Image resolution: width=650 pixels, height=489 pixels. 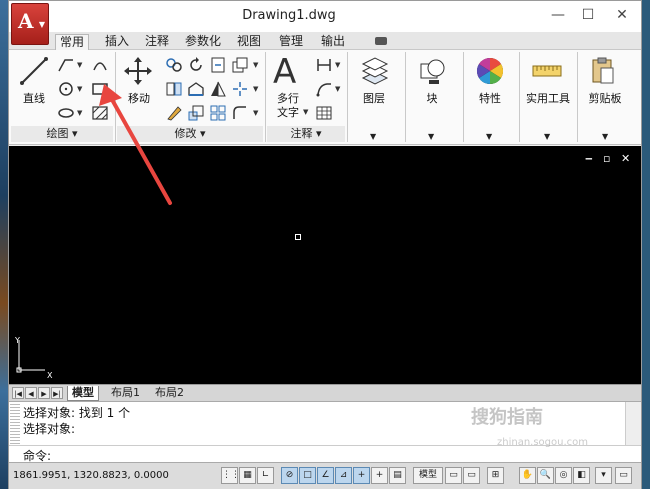 I want to click on tab-home: 常用, so click(x=72, y=42).